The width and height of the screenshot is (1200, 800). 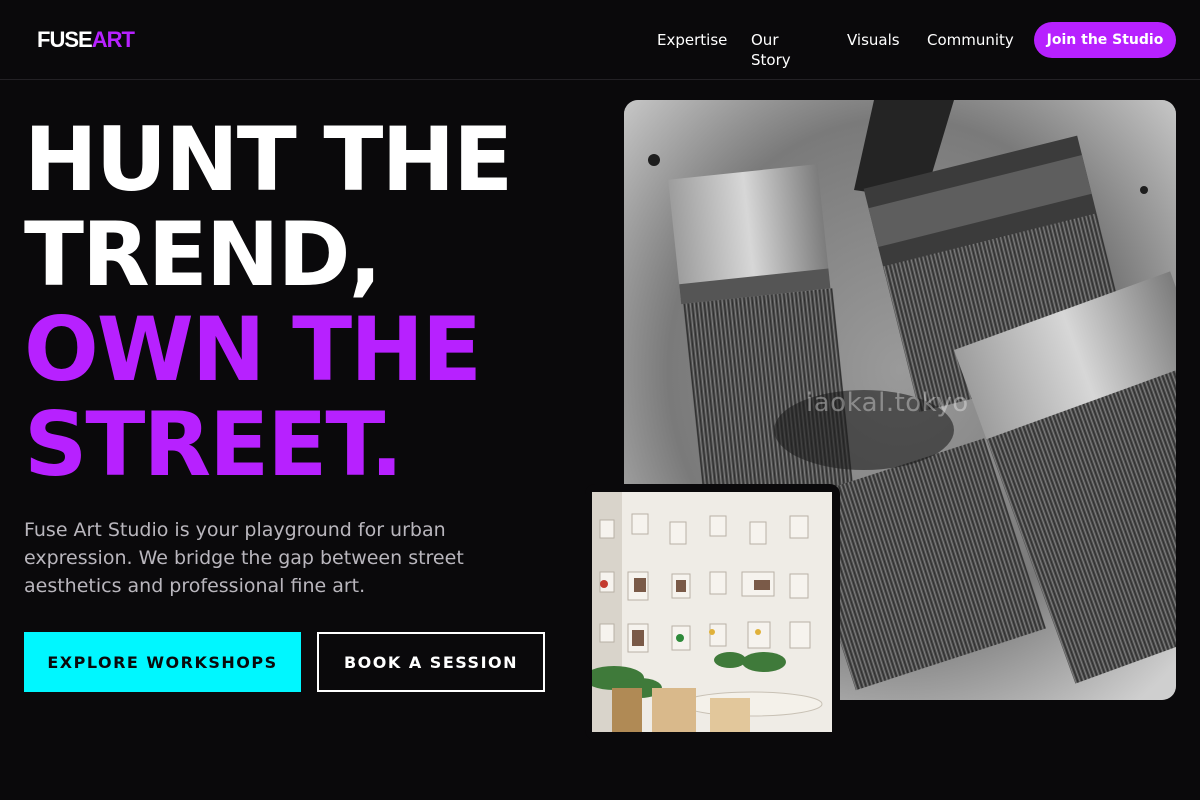 I want to click on nav-link-community: Community, so click(x=970, y=50).